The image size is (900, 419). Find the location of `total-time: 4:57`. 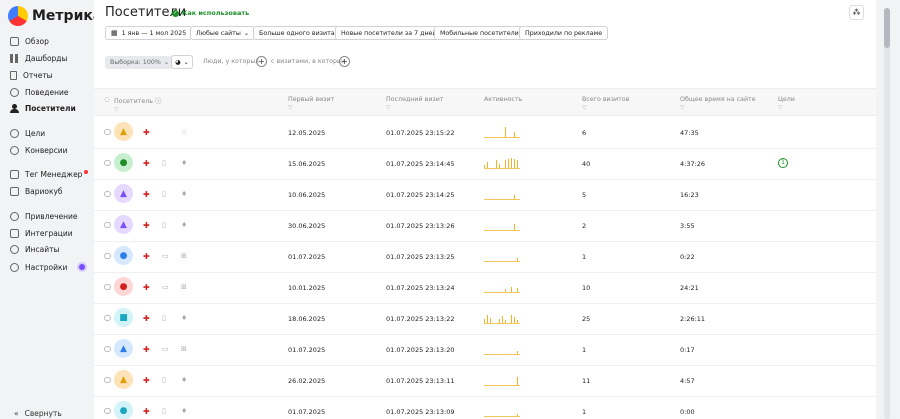

total-time: 4:57 is located at coordinates (687, 381).